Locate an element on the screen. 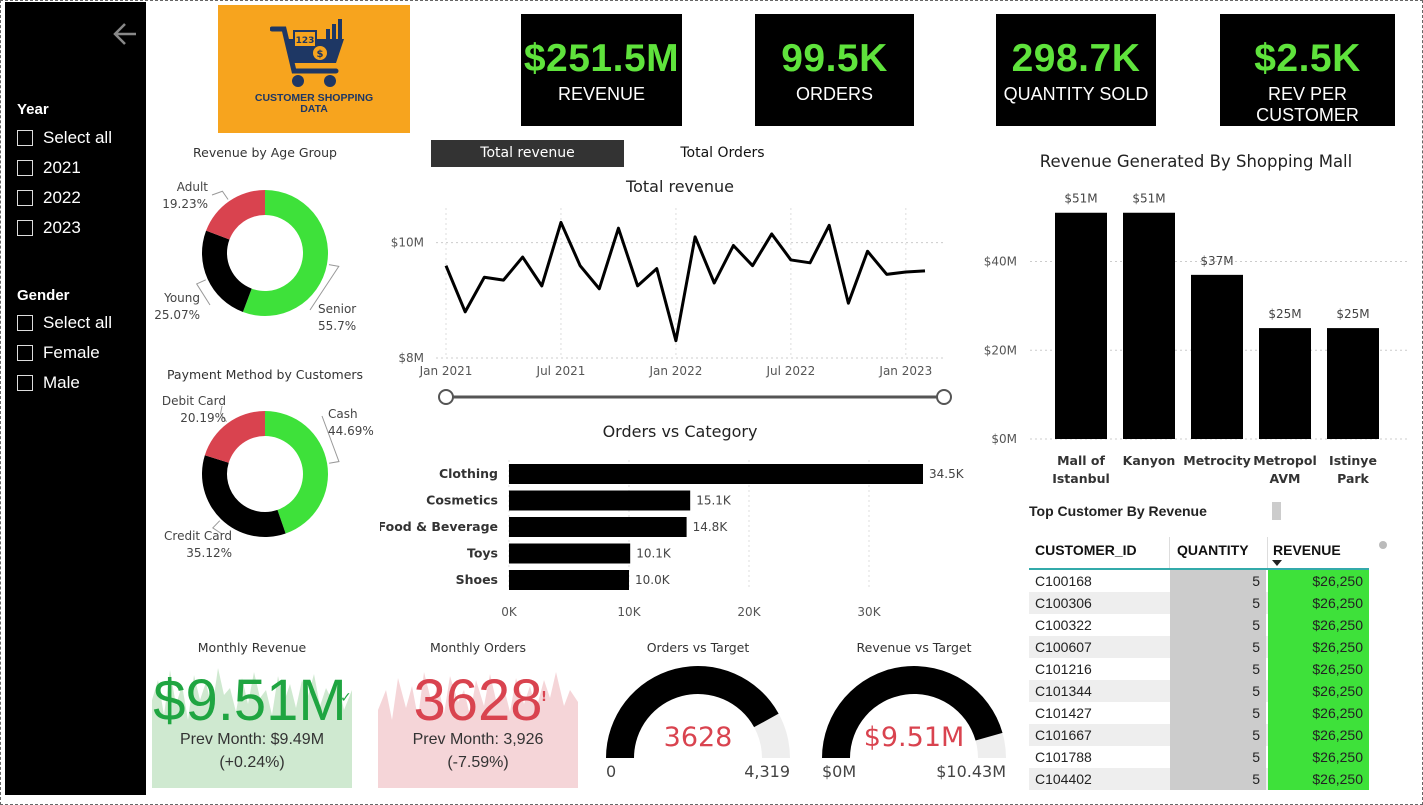 Image resolution: width=1423 pixels, height=805 pixels. kpi-orders-card: 99.5K ORDERS is located at coordinates (834, 70).